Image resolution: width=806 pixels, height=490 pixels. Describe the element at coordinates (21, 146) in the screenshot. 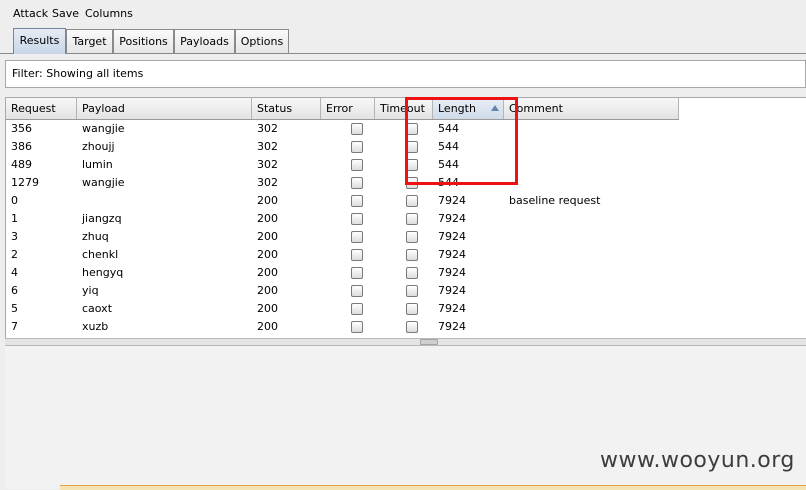

I see `cell-request: 386` at that location.